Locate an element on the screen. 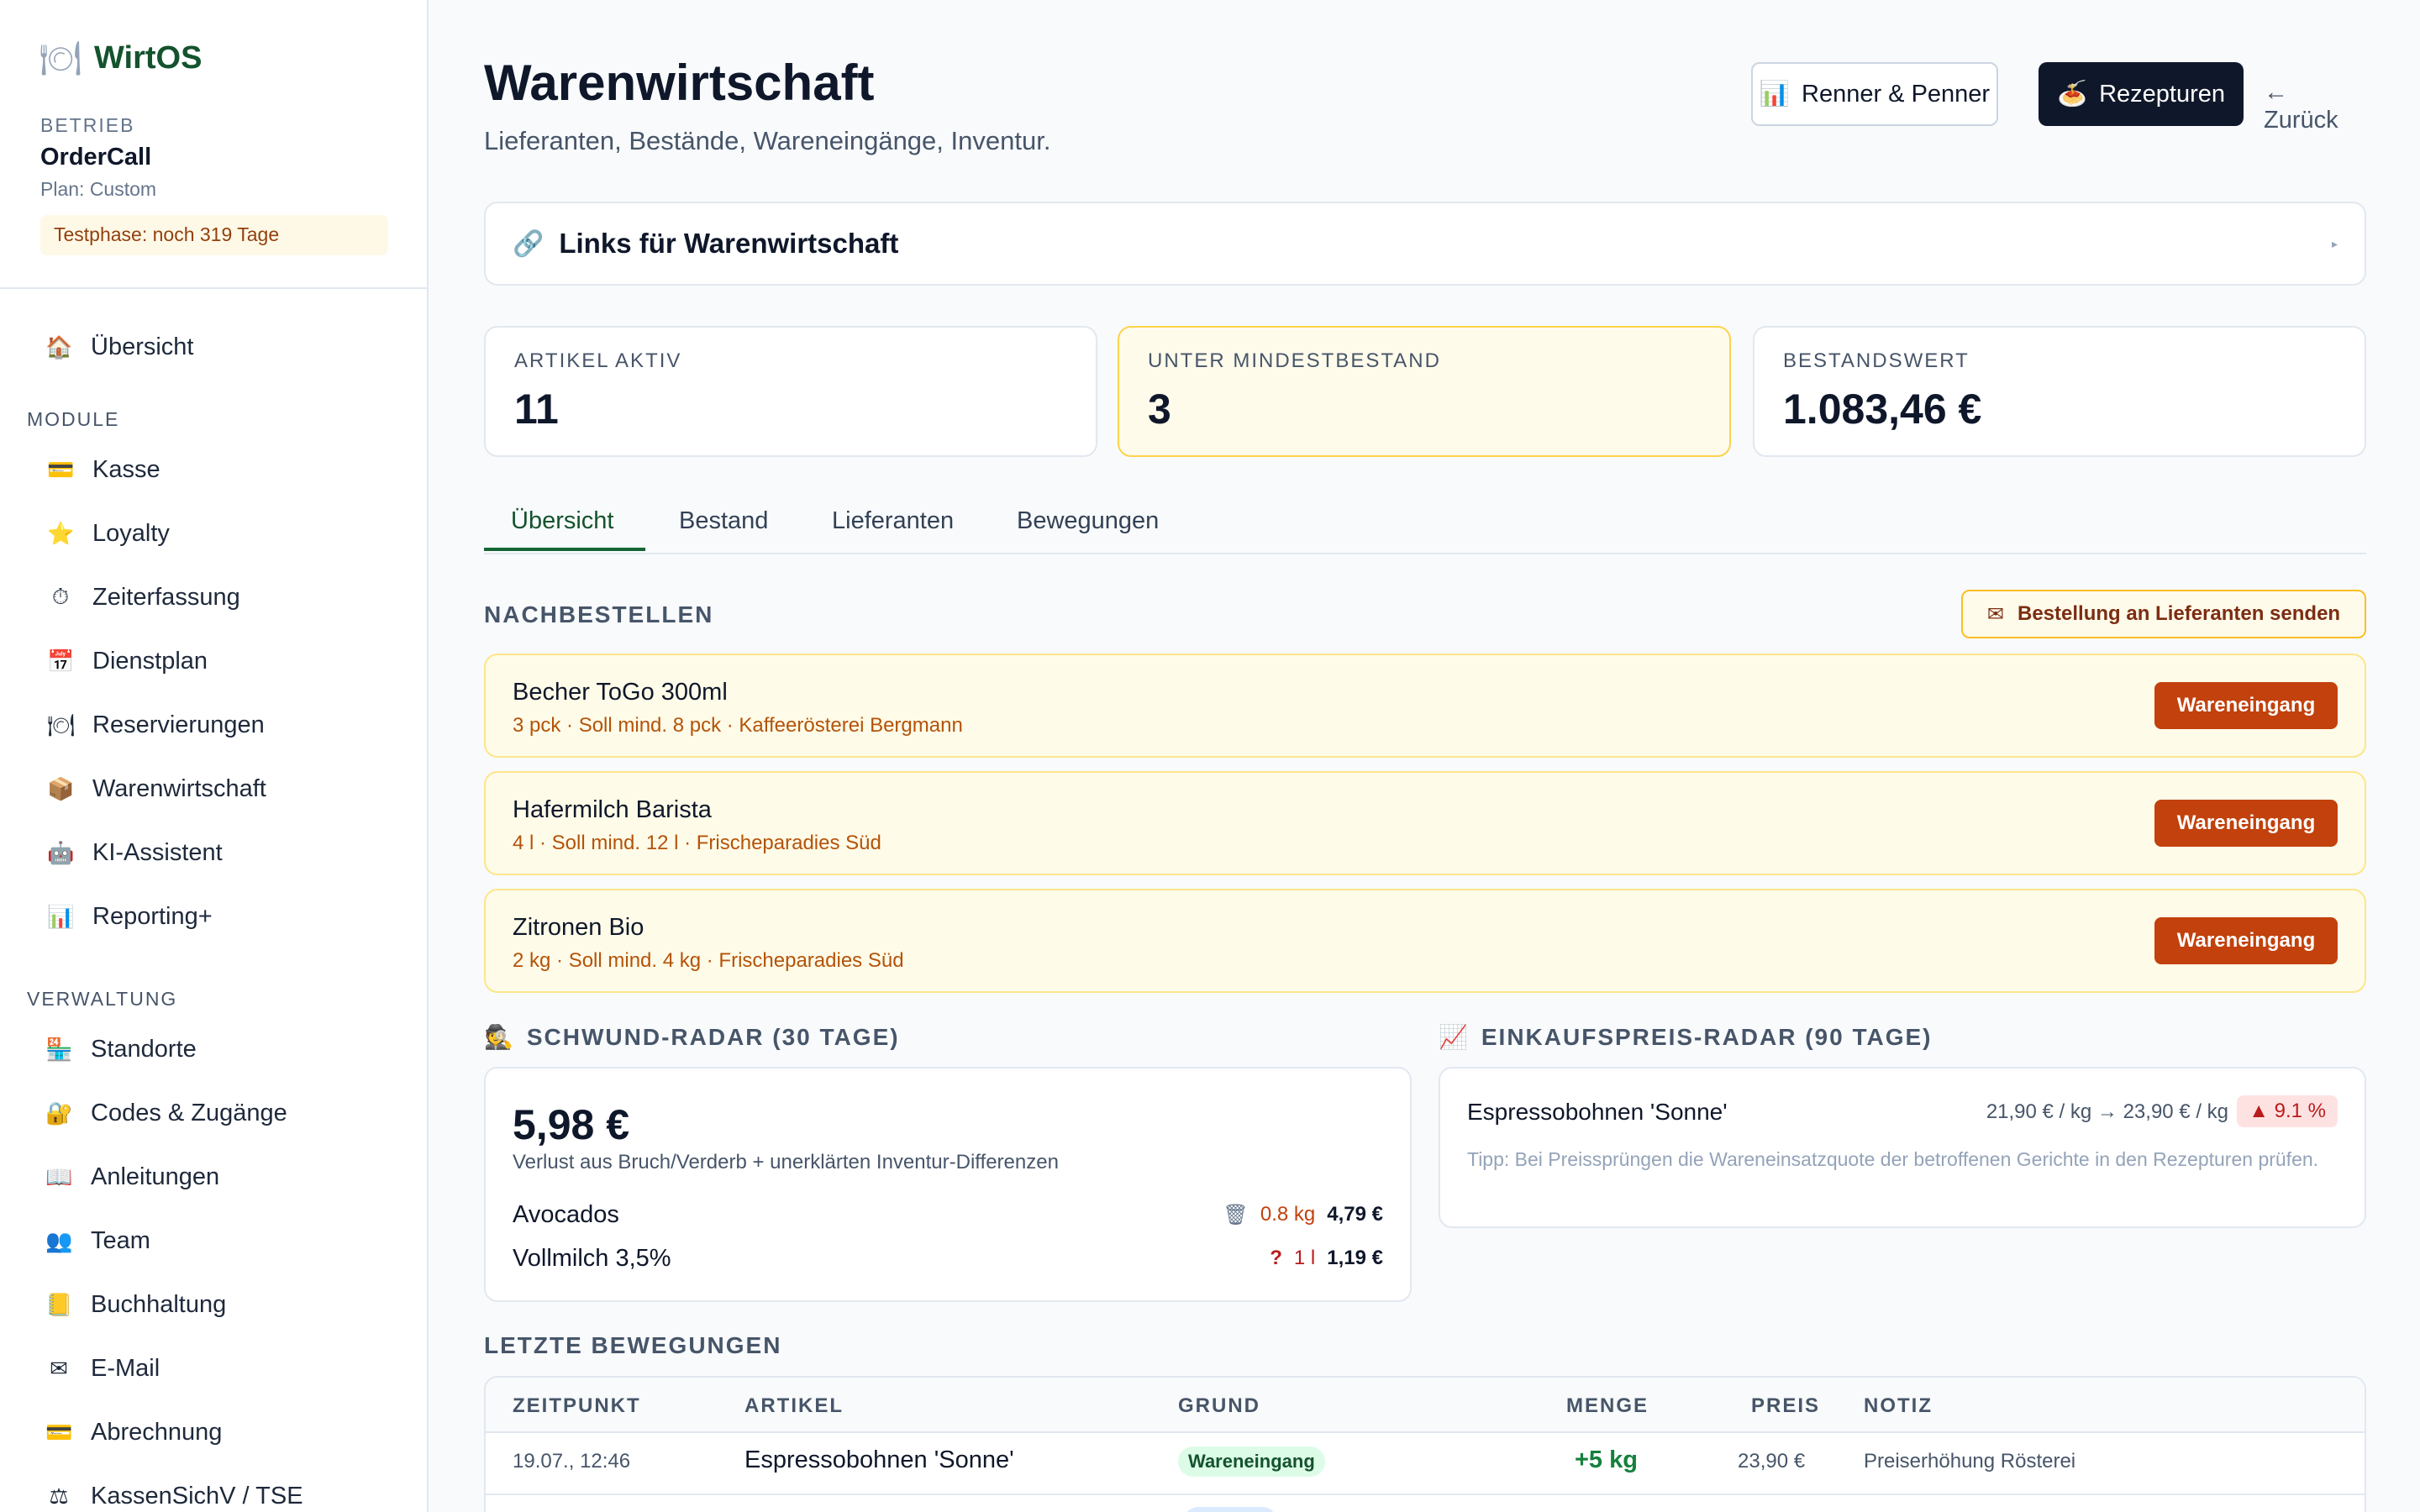 This screenshot has width=2420, height=1512. send-order-button: ✉ Bestellung an Lieferanten senden is located at coordinates (2163, 614).